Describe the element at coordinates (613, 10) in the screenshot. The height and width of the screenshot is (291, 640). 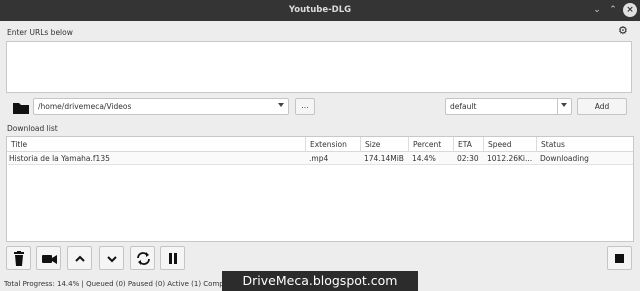
I see `maximize-button: ⌃` at that location.